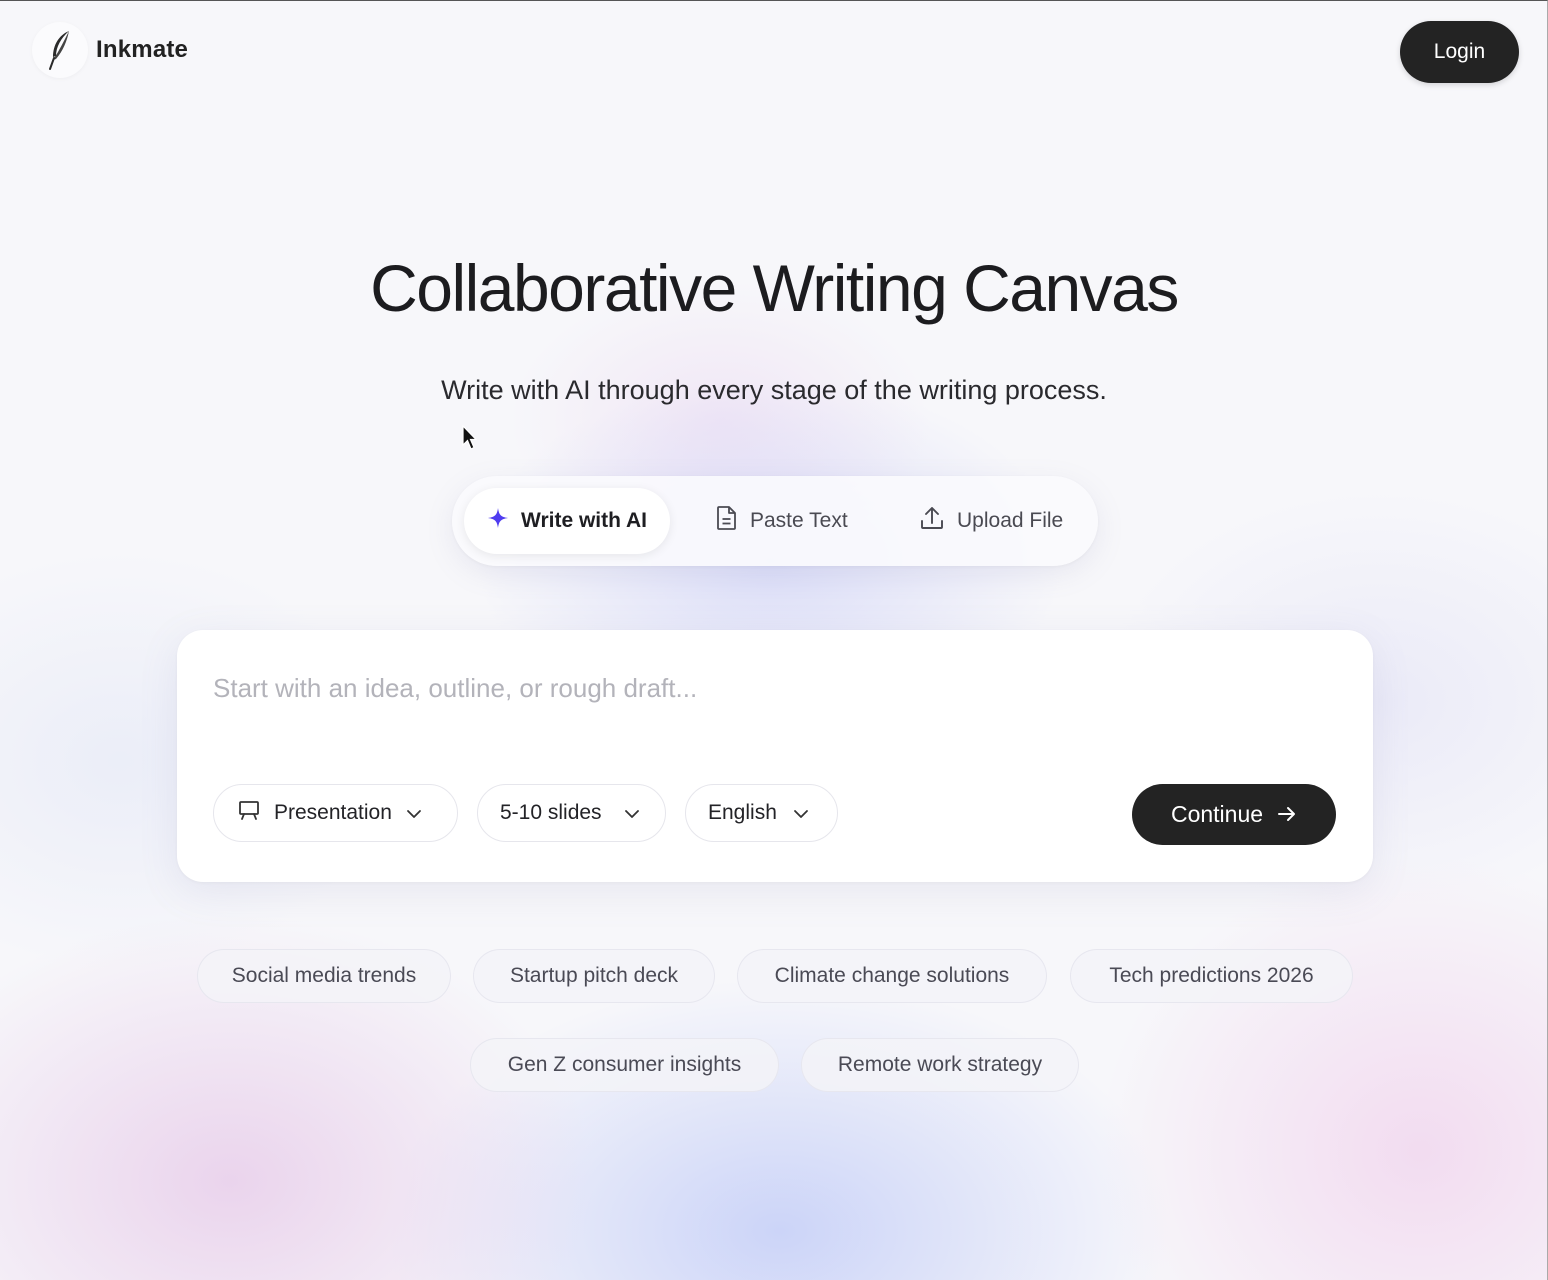  What do you see at coordinates (324, 976) in the screenshot?
I see `suggestion-chip: Social media trends` at bounding box center [324, 976].